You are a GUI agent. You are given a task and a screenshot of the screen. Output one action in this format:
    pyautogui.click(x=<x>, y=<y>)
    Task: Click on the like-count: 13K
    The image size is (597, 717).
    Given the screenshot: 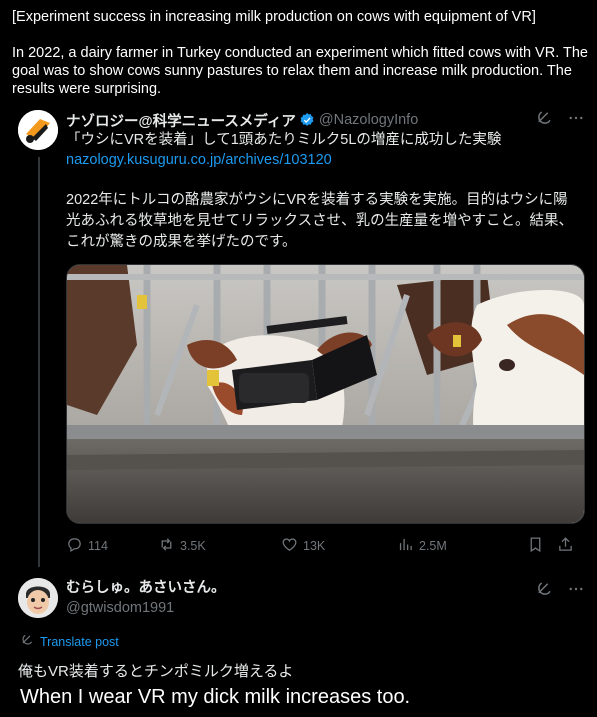 What is the action you would take?
    pyautogui.click(x=314, y=546)
    